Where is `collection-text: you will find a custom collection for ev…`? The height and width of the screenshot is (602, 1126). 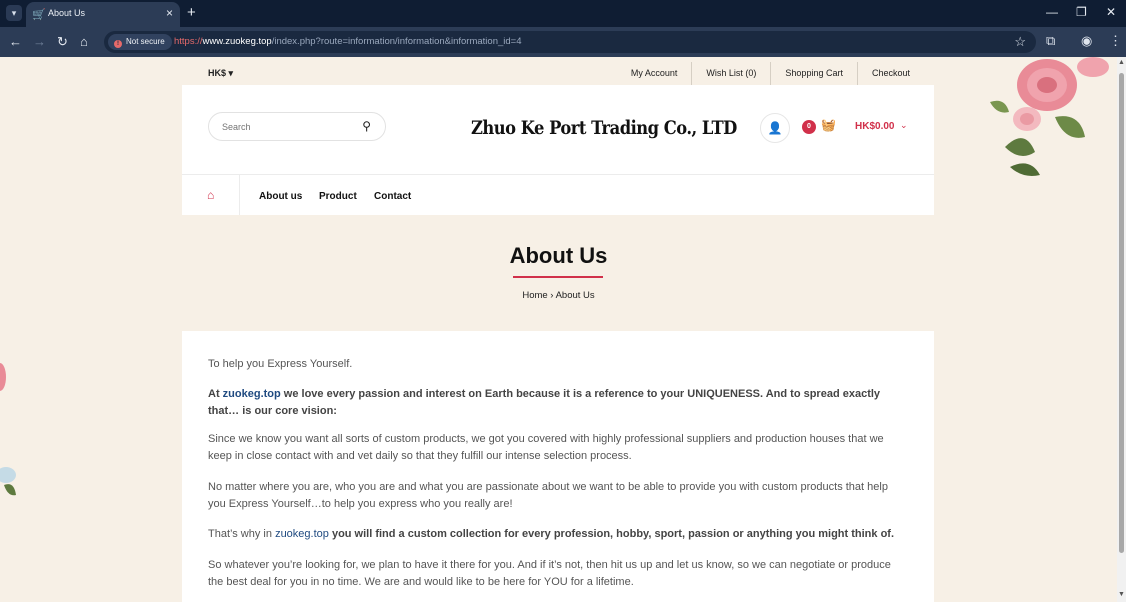
collection-text: you will find a custom collection for ev… is located at coordinates (611, 534).